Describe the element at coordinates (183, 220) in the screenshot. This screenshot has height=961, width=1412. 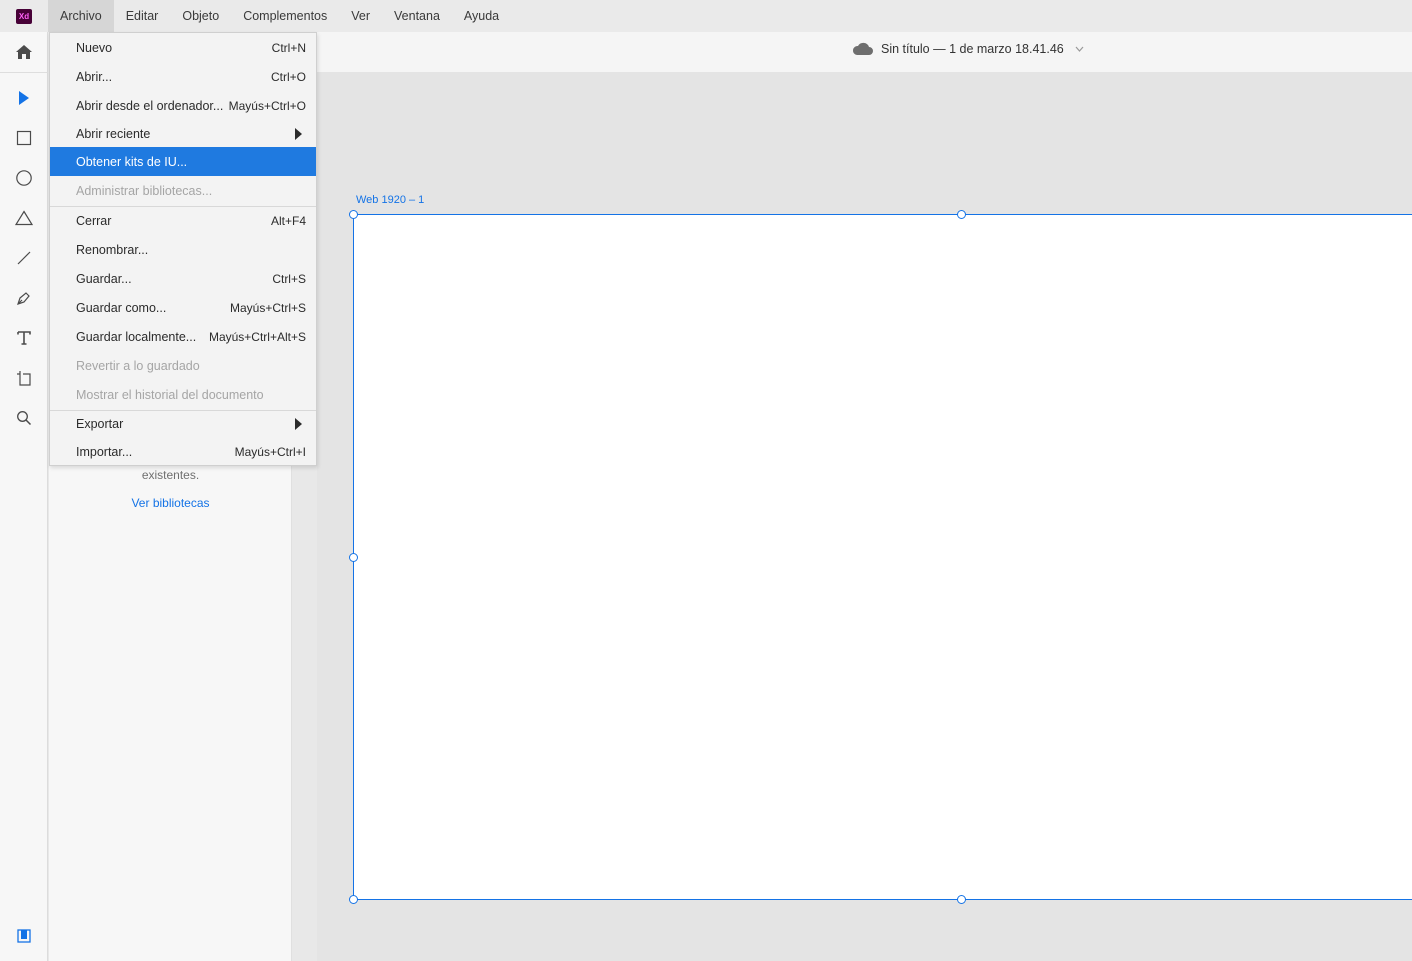
I see `menu-item-cerrar: Cerrar Alt+F4` at that location.